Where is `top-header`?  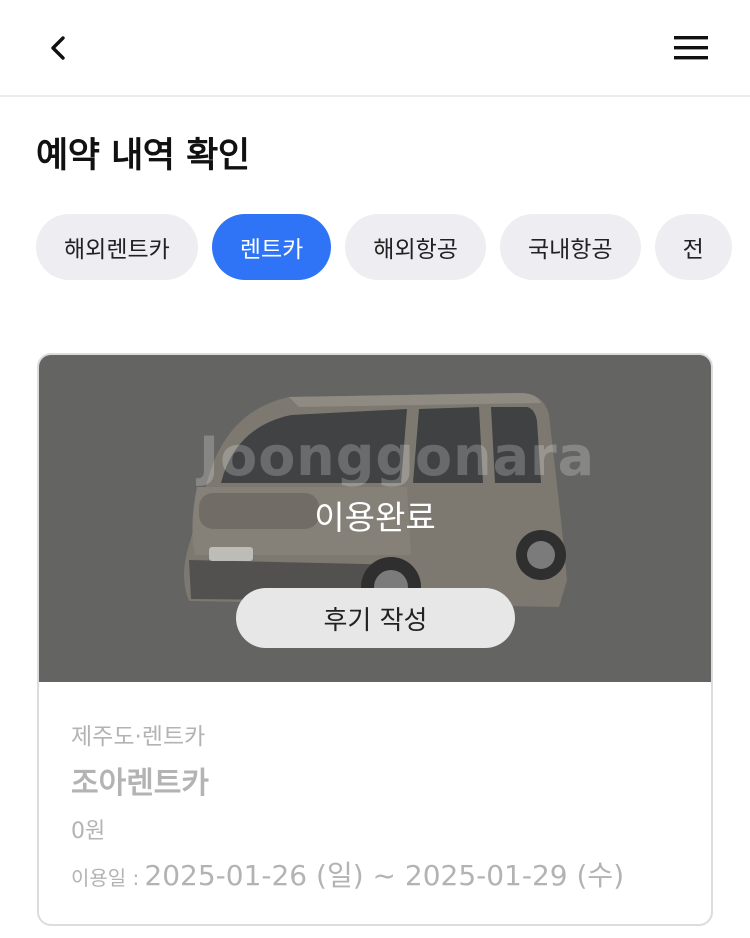
top-header is located at coordinates (375, 48).